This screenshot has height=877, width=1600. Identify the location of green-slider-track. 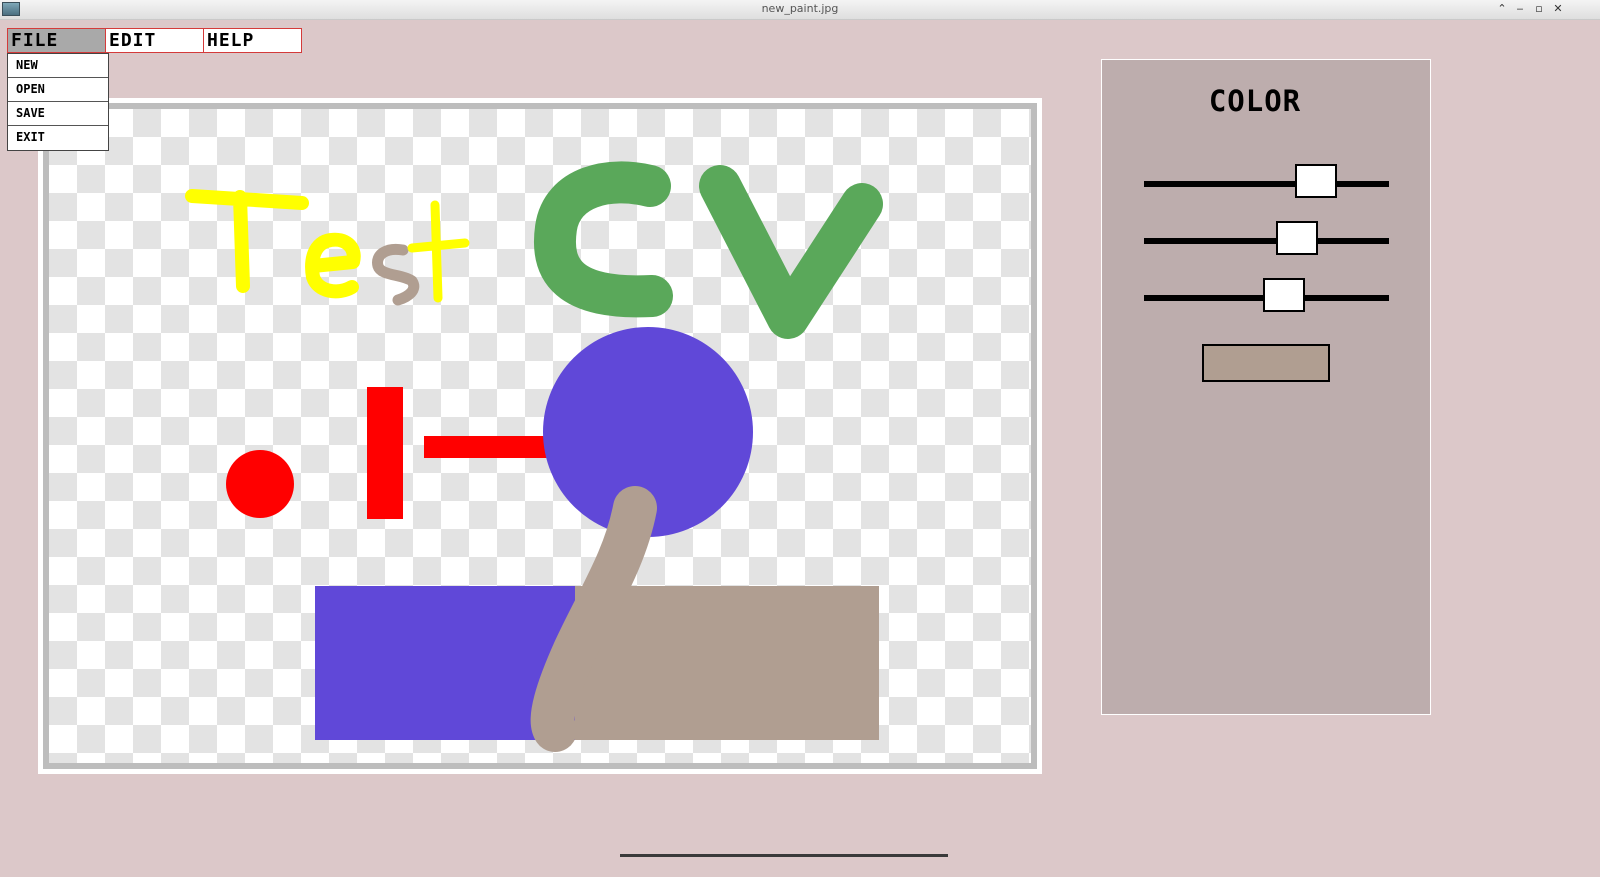
(1266, 241).